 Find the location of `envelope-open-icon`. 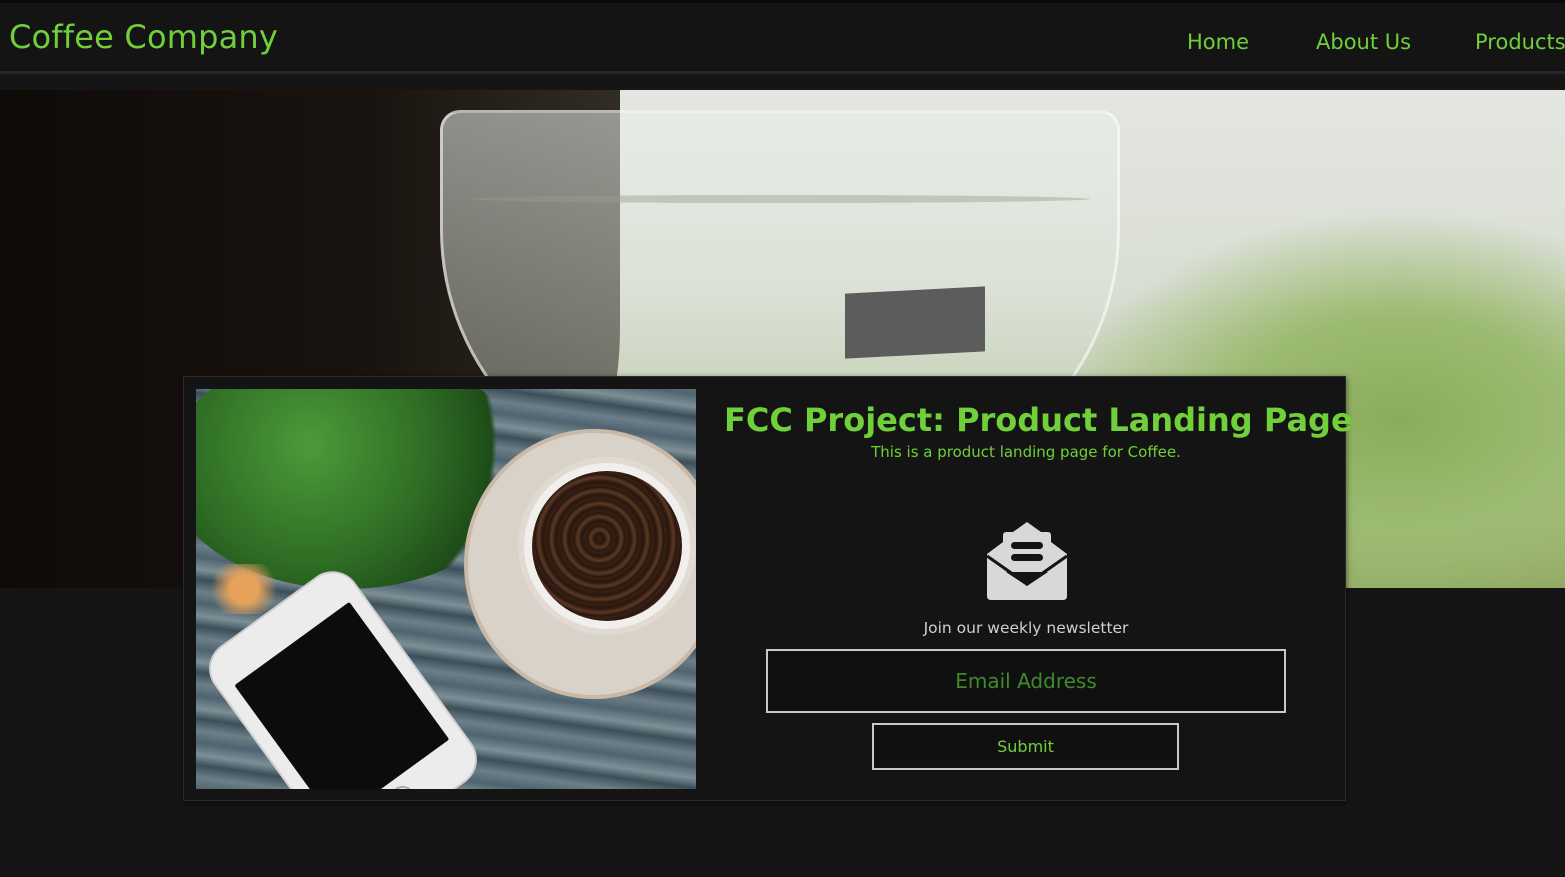

envelope-open-icon is located at coordinates (1027, 561).